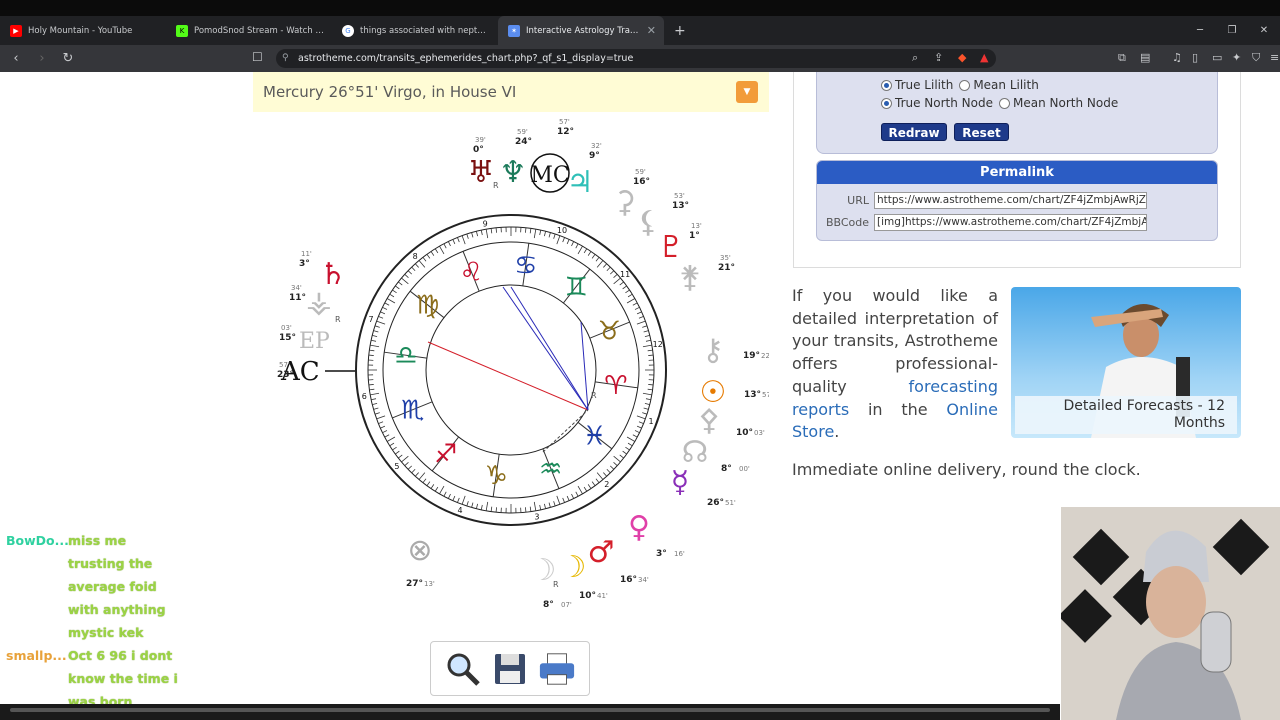 The width and height of the screenshot is (1280, 720). I want to click on mean-node-radio, so click(1004, 103).